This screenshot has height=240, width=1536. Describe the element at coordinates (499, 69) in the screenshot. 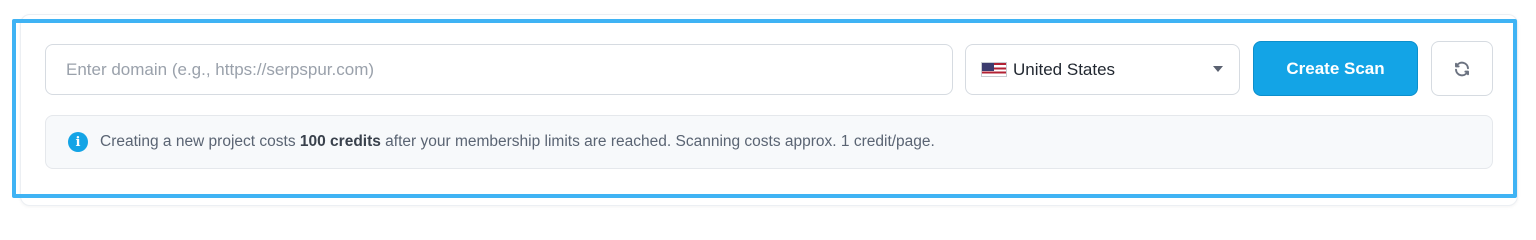

I see `domain-input` at that location.